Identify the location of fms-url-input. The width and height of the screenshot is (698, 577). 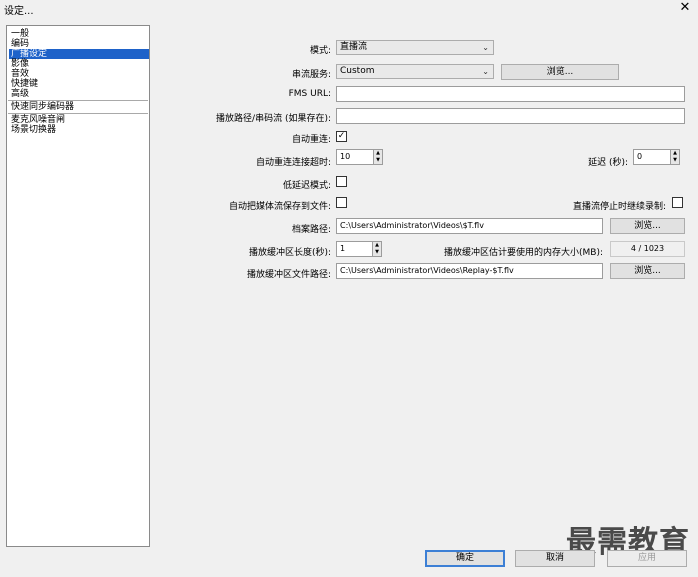
(510, 94).